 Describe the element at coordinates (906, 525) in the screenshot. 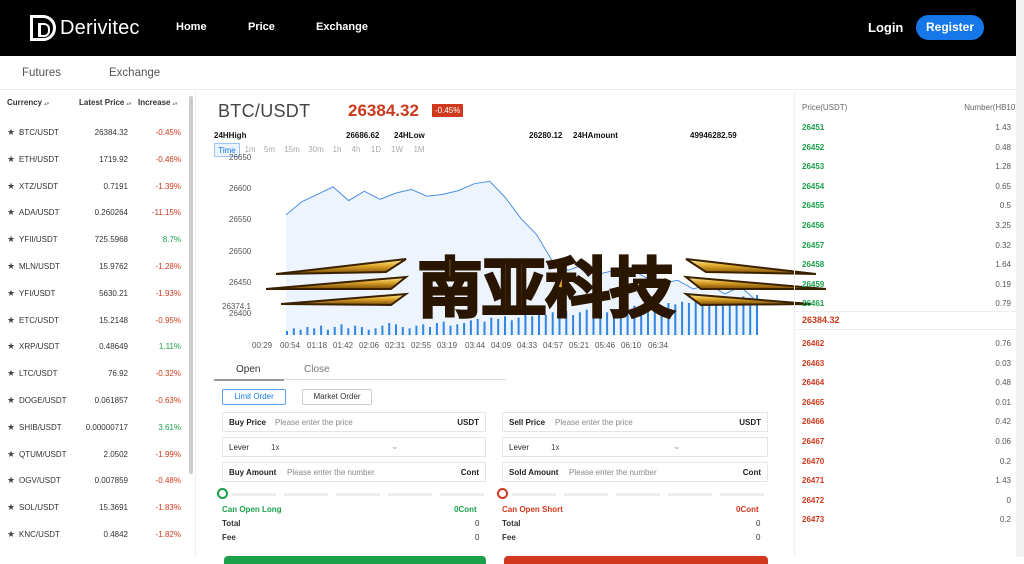

I see `bid-row: 26473 0.2` at that location.